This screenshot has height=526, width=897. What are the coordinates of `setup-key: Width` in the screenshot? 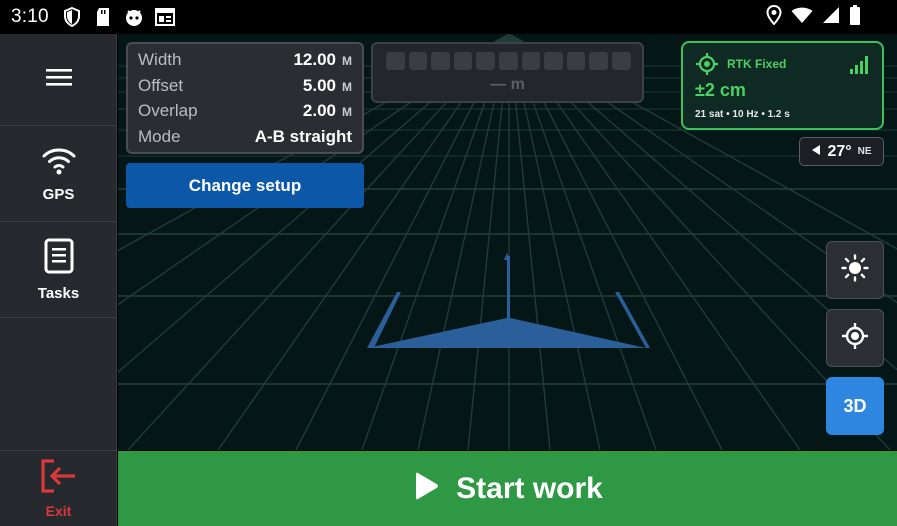 It's located at (160, 59).